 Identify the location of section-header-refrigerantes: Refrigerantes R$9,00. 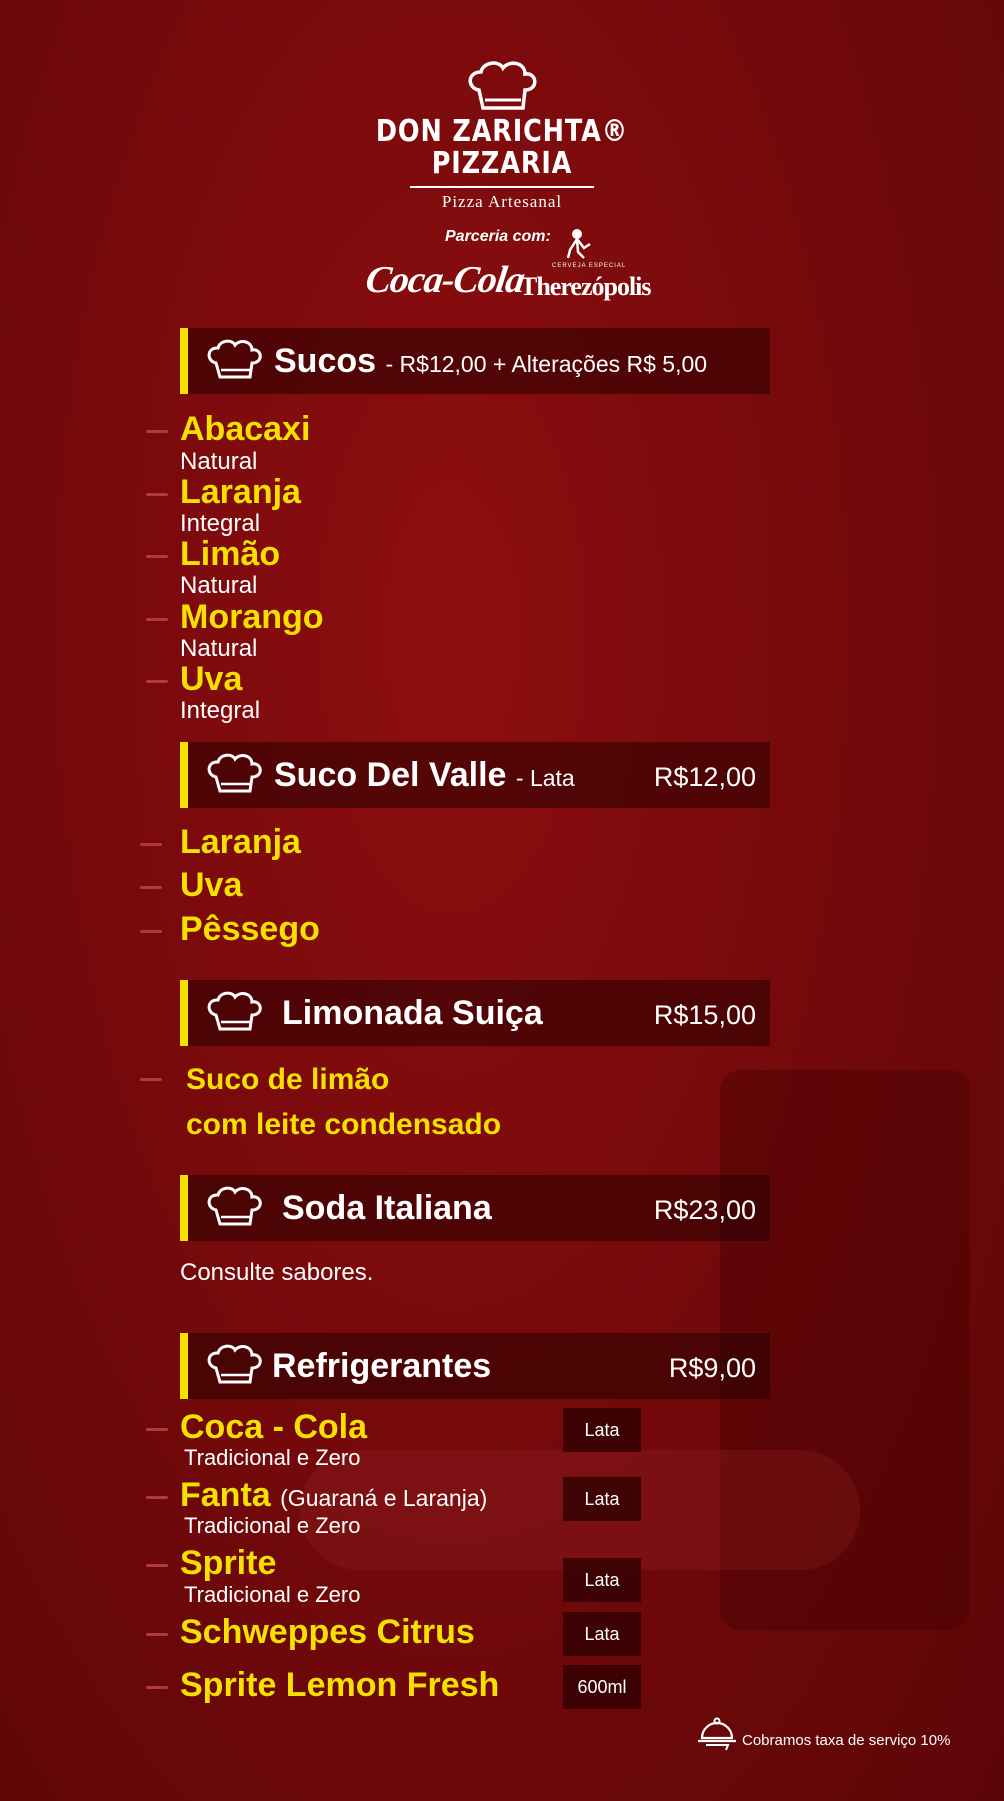
(475, 1366).